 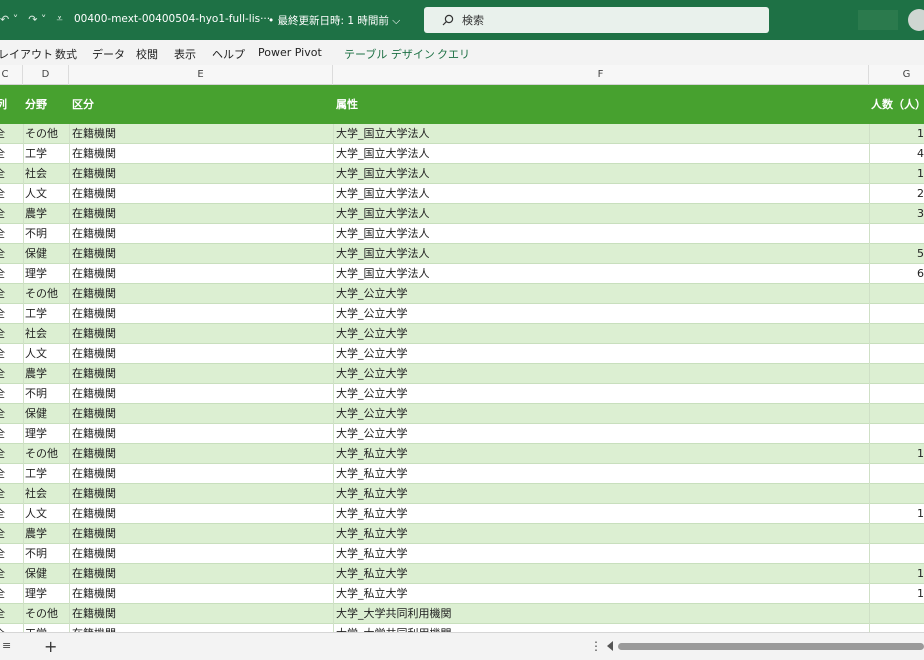 I want to click on count-cell: 3, so click(x=920, y=213).